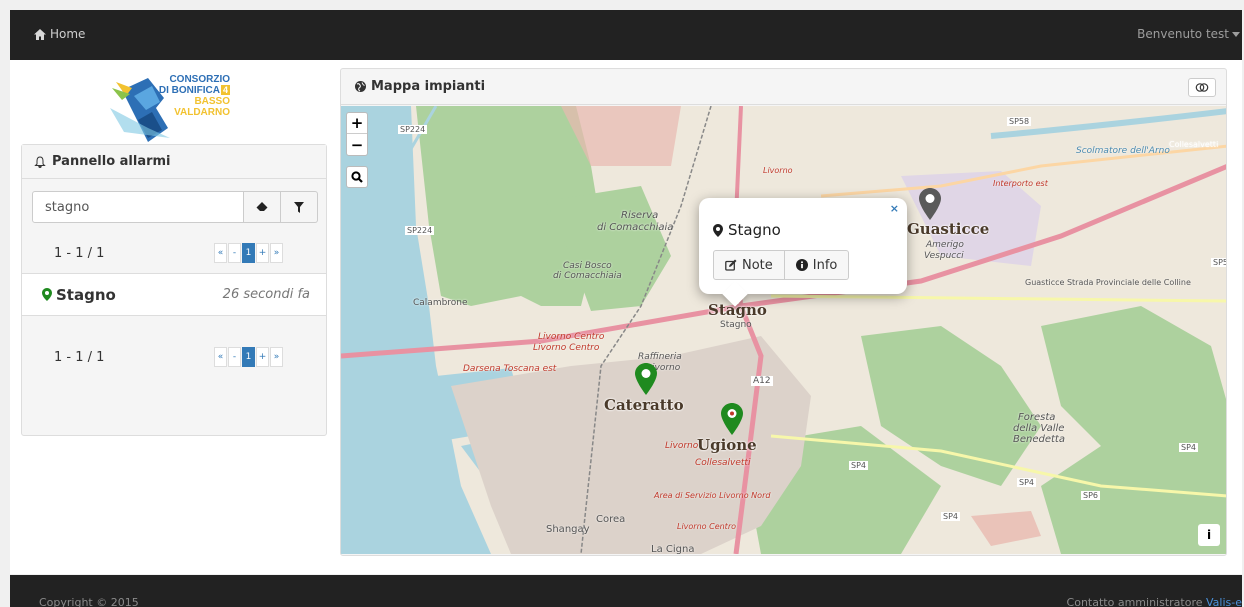  I want to click on alarm-list-item: Stagno 26 secondi fa, so click(174, 294).